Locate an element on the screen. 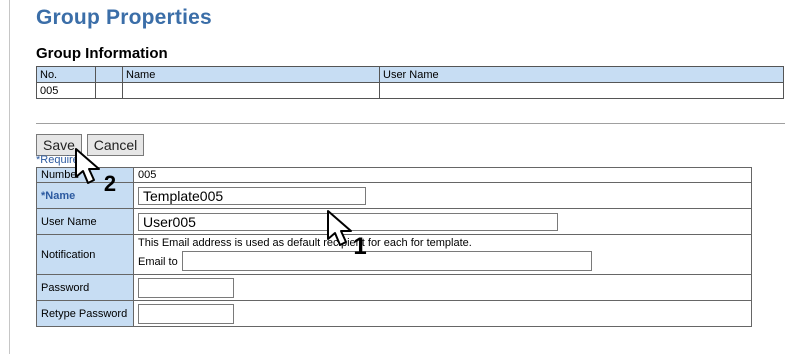 The image size is (785, 354). password-value-cell is located at coordinates (442, 287).